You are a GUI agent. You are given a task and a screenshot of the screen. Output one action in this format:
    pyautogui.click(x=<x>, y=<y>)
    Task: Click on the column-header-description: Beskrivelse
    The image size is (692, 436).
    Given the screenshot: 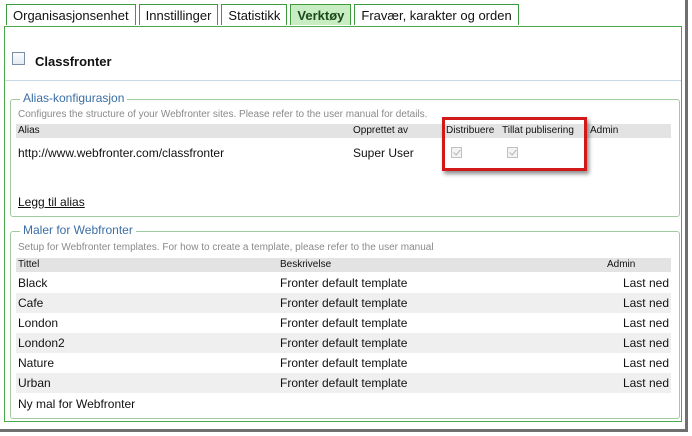 What is the action you would take?
    pyautogui.click(x=306, y=264)
    